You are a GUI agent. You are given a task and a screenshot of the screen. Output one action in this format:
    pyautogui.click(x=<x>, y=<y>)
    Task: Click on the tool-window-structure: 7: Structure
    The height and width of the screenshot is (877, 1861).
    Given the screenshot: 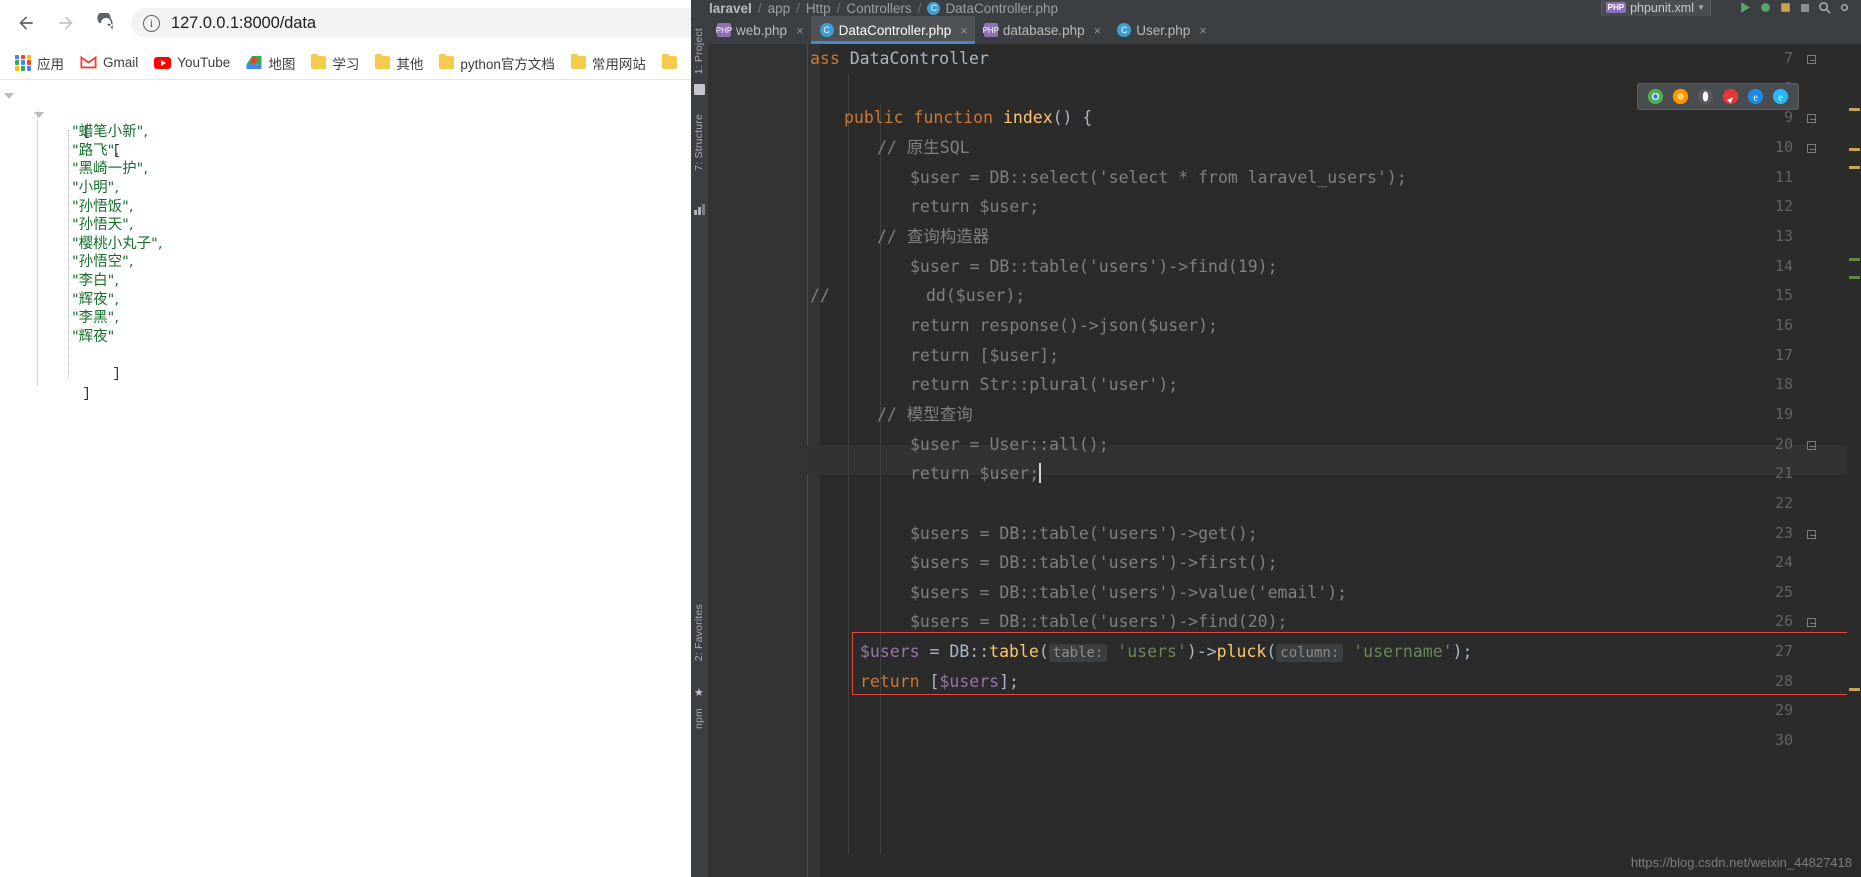 What is the action you would take?
    pyautogui.click(x=699, y=142)
    